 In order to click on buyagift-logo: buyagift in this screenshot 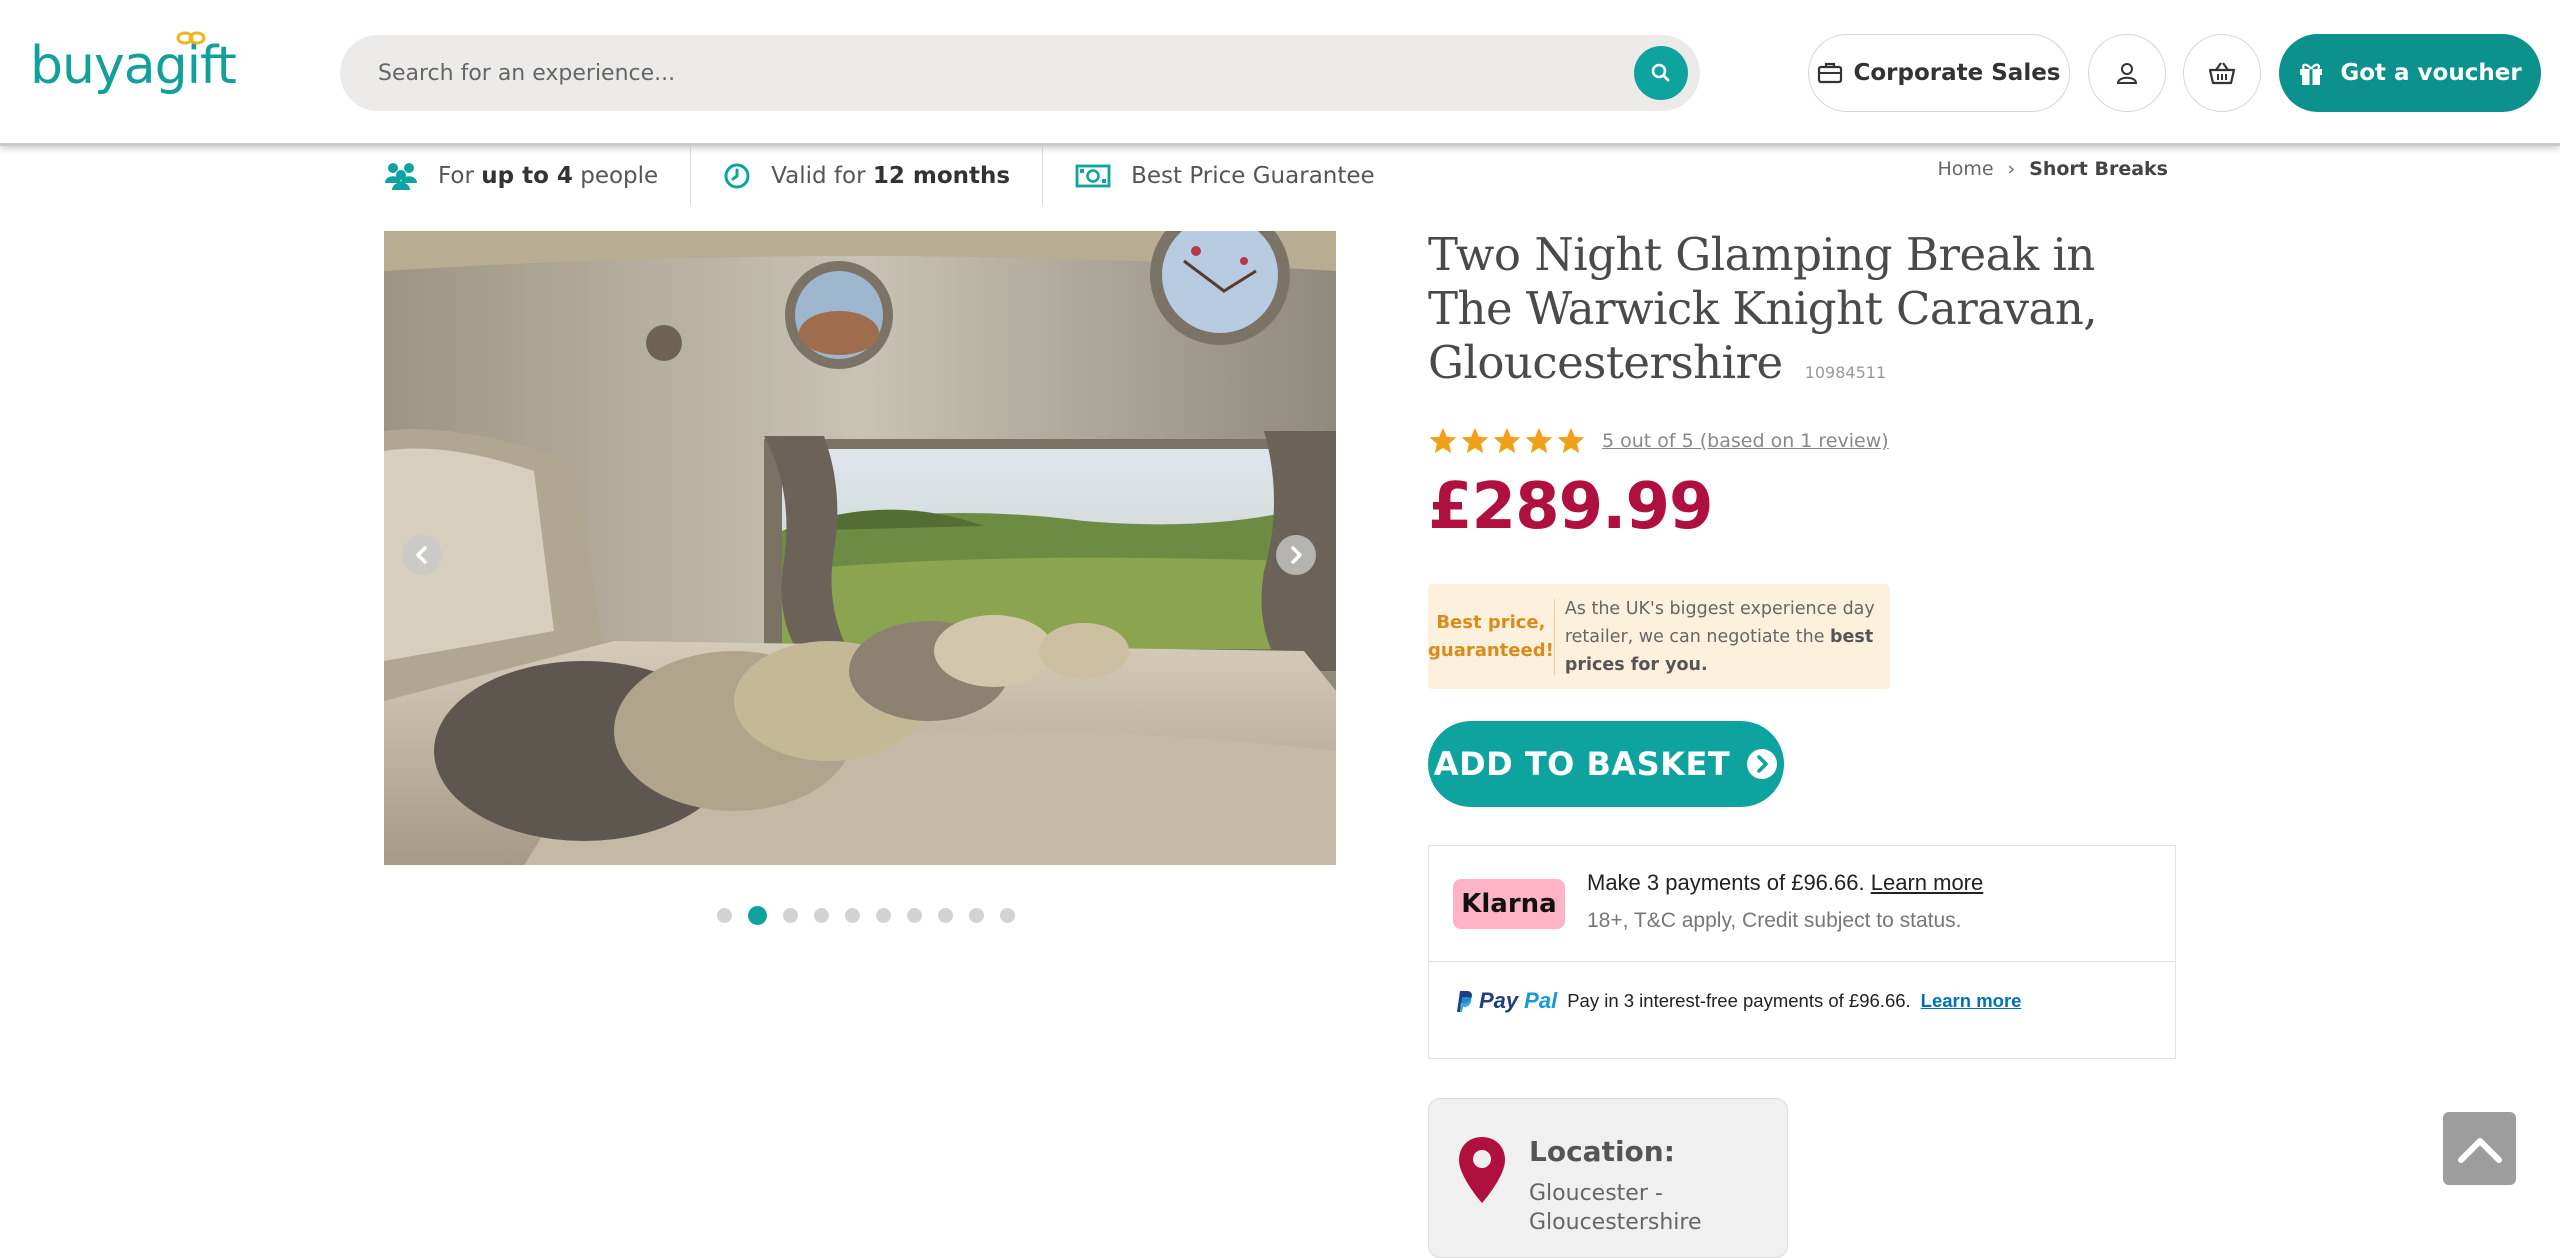, I will do `click(133, 63)`.